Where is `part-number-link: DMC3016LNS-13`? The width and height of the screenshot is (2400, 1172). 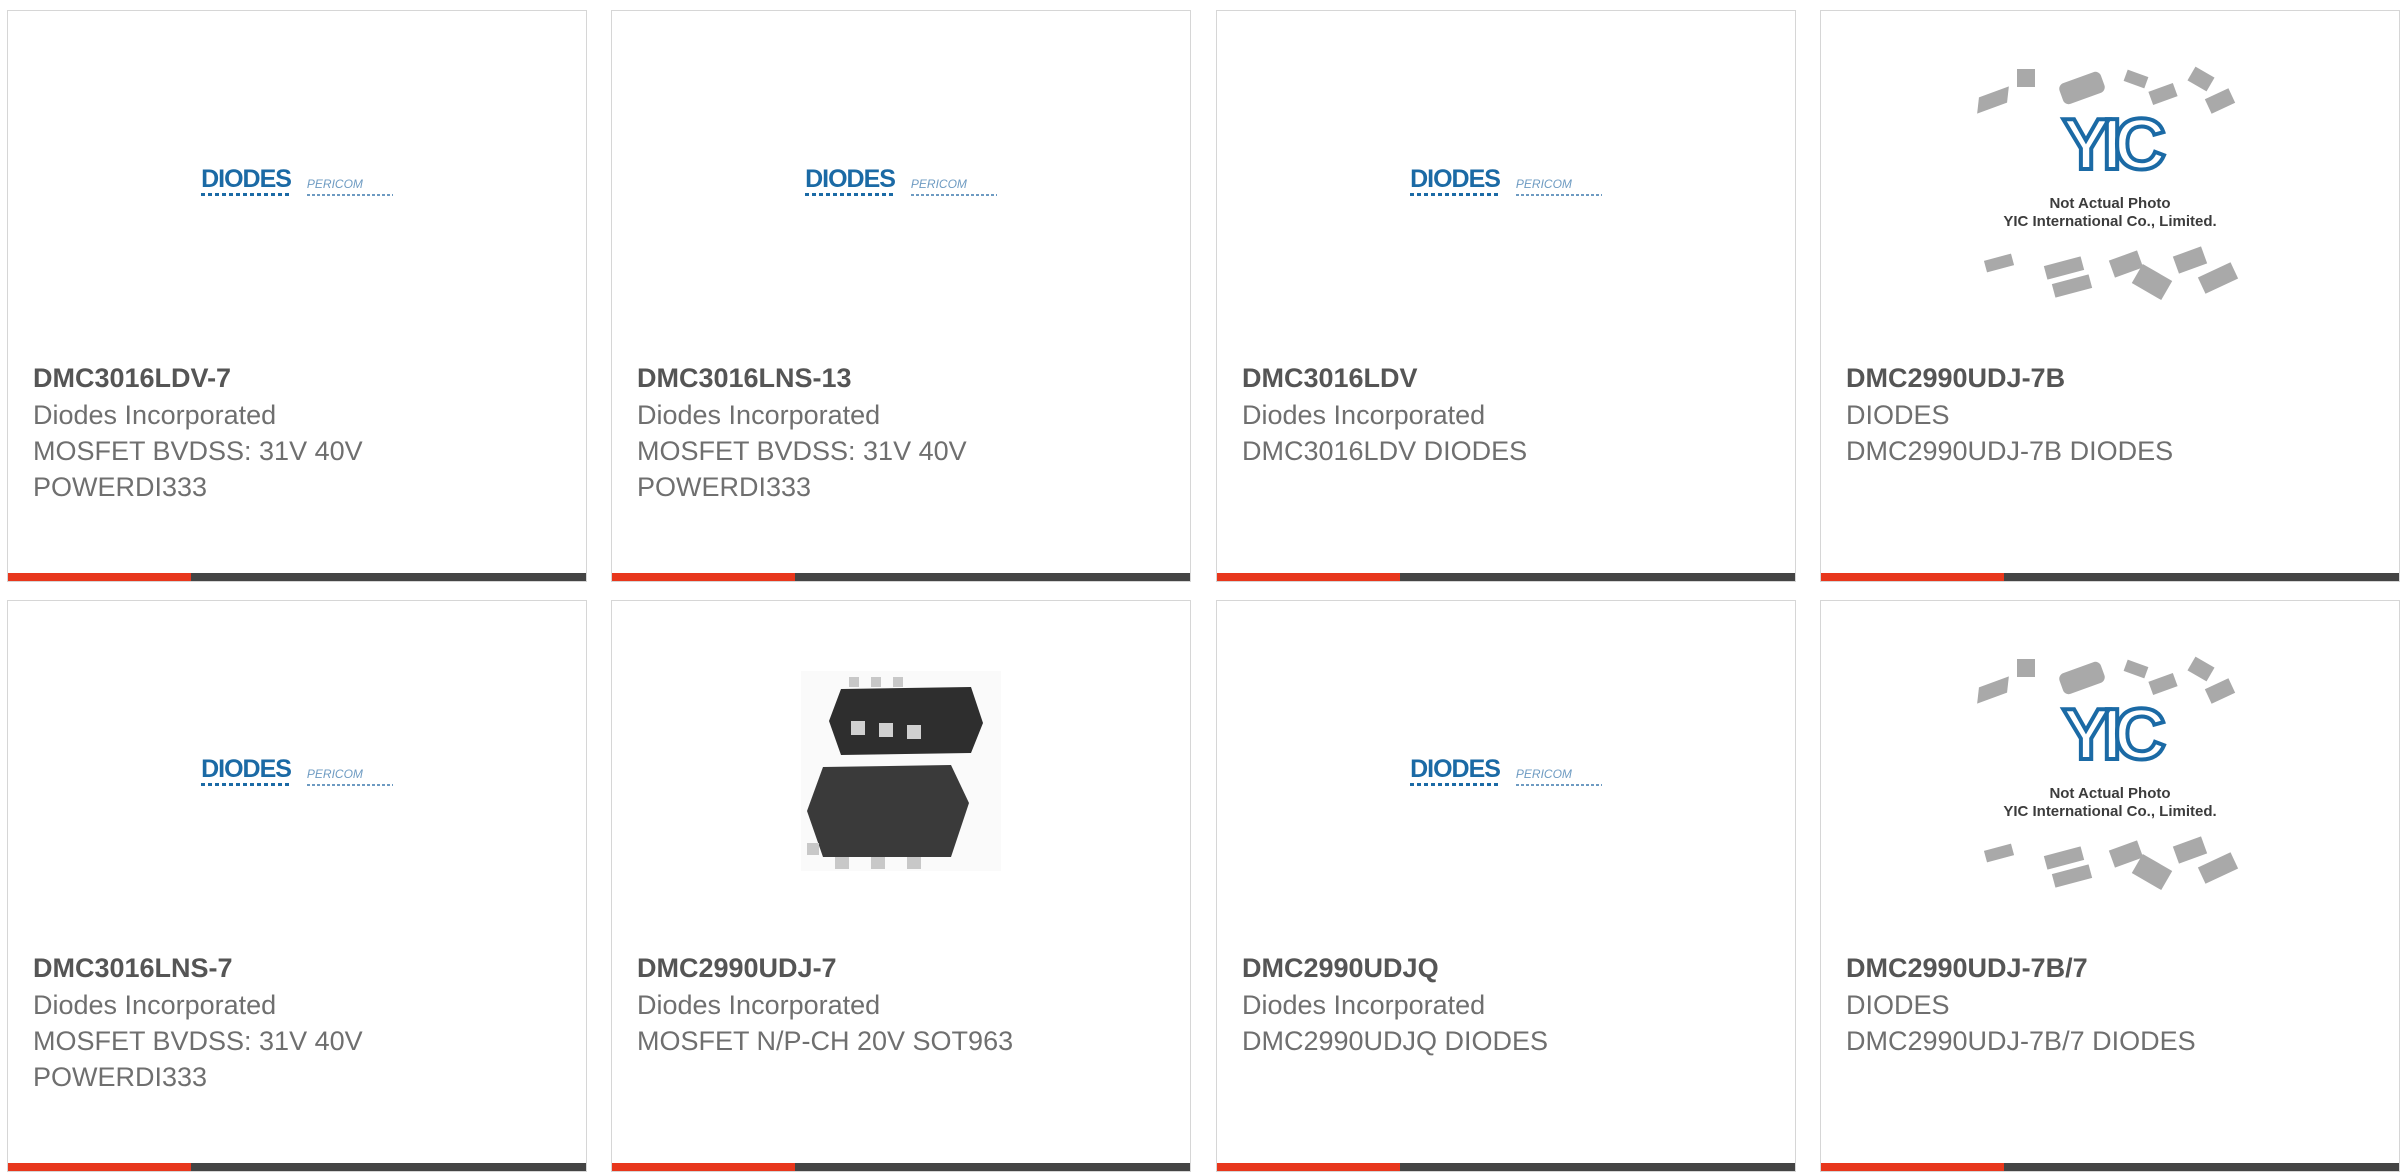 part-number-link: DMC3016LNS-13 is located at coordinates (903, 378).